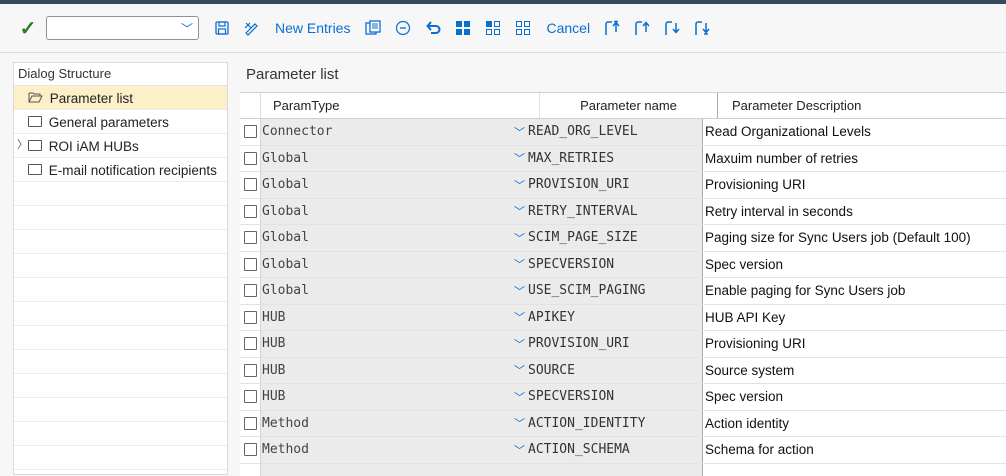 The height and width of the screenshot is (476, 1006). Describe the element at coordinates (222, 28) in the screenshot. I see `save-icon` at that location.